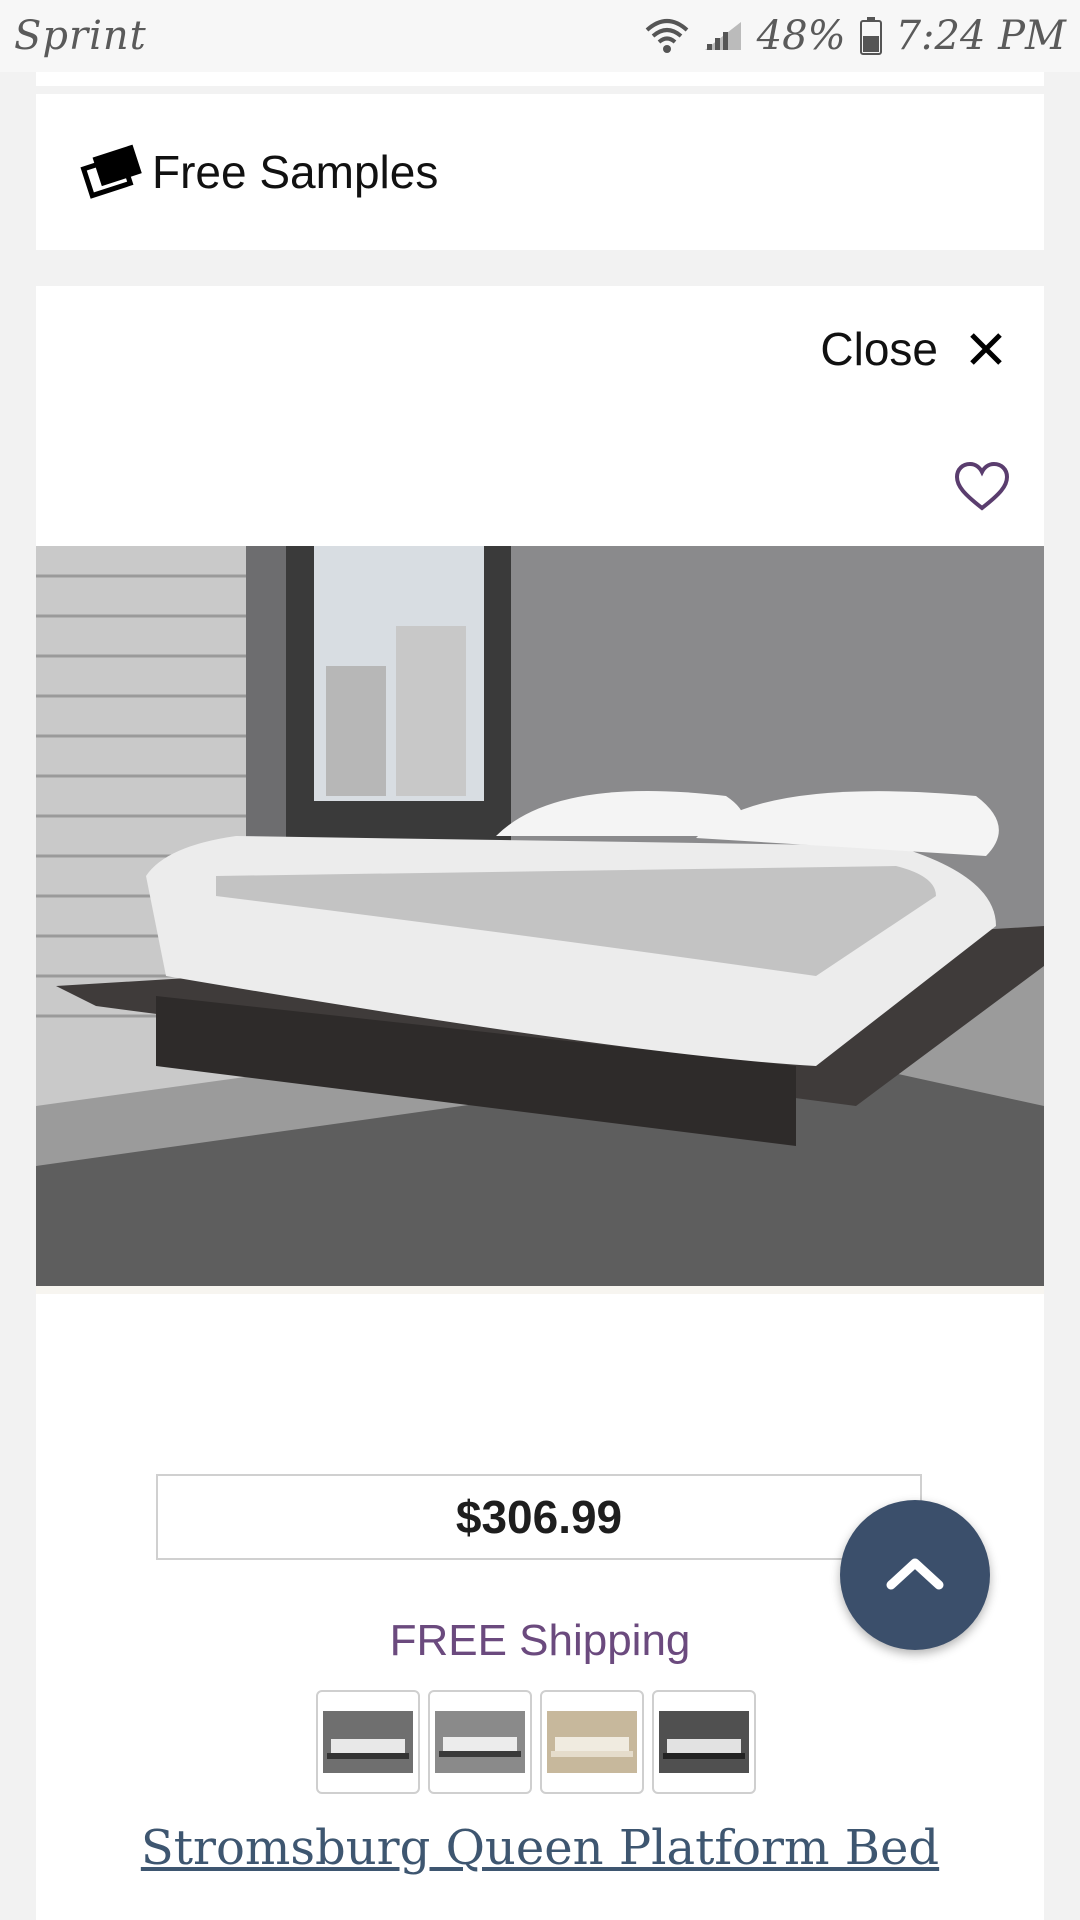 The image size is (1080, 1920). I want to click on clock: 7:24 PM, so click(980, 36).